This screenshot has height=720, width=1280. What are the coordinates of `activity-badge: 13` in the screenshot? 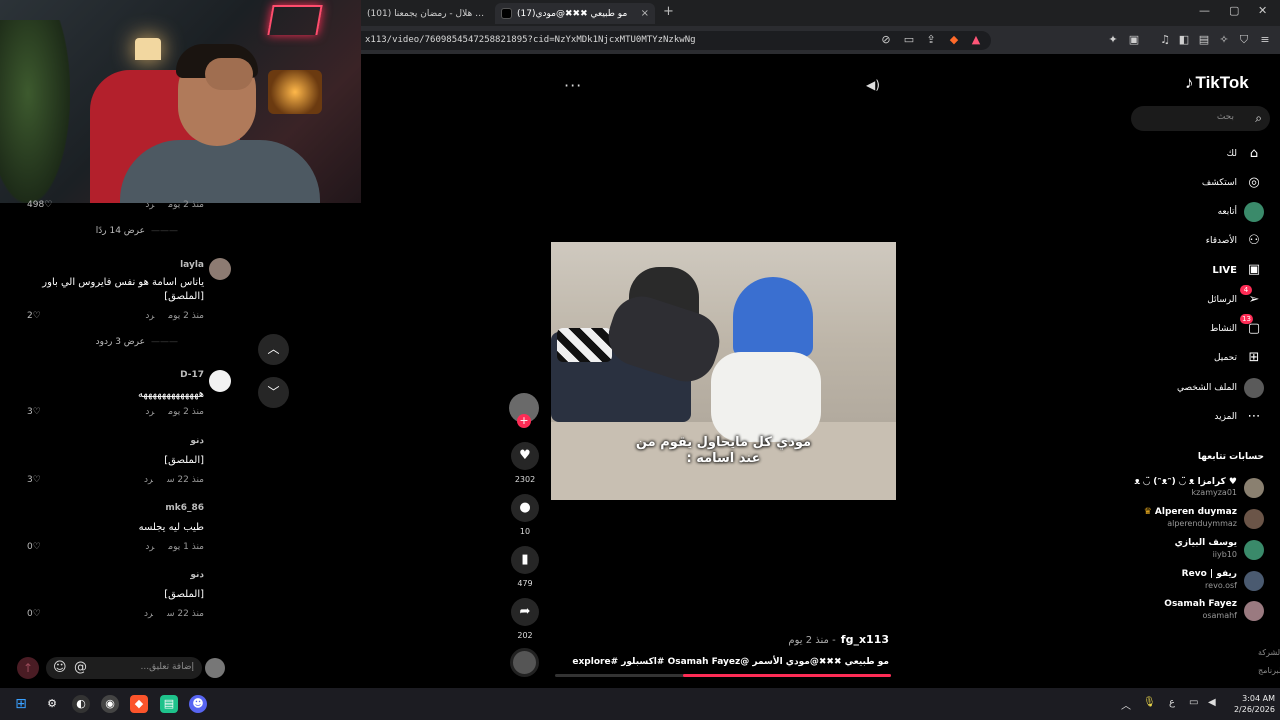 It's located at (1246, 319).